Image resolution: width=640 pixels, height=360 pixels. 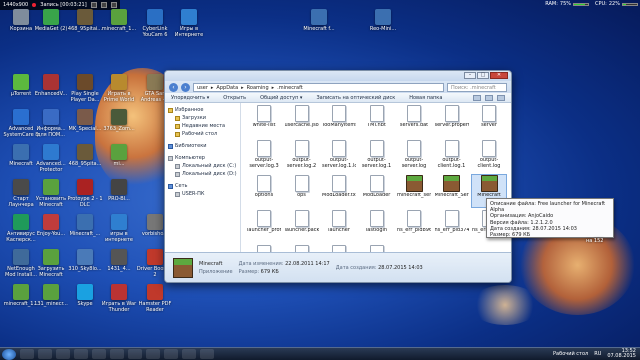 What do you see at coordinates (499, 75) in the screenshot?
I see `close-button: ✕` at bounding box center [499, 75].